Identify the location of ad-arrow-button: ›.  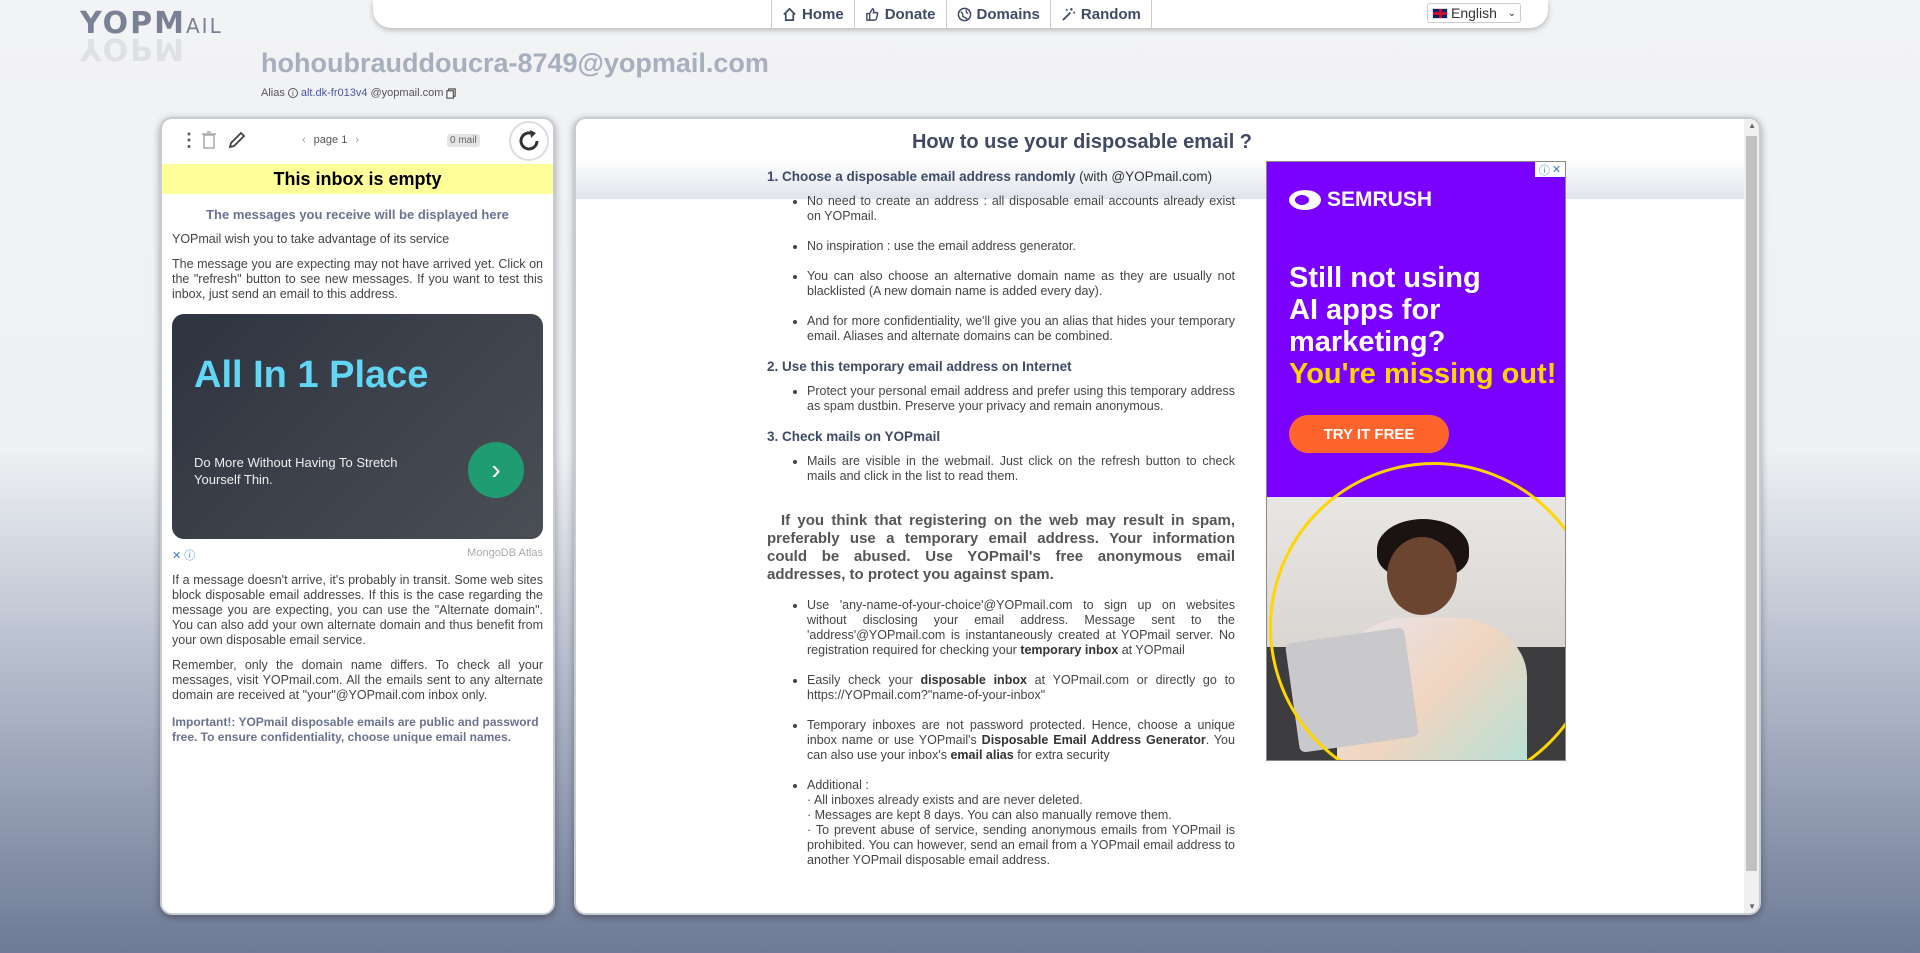
(496, 470).